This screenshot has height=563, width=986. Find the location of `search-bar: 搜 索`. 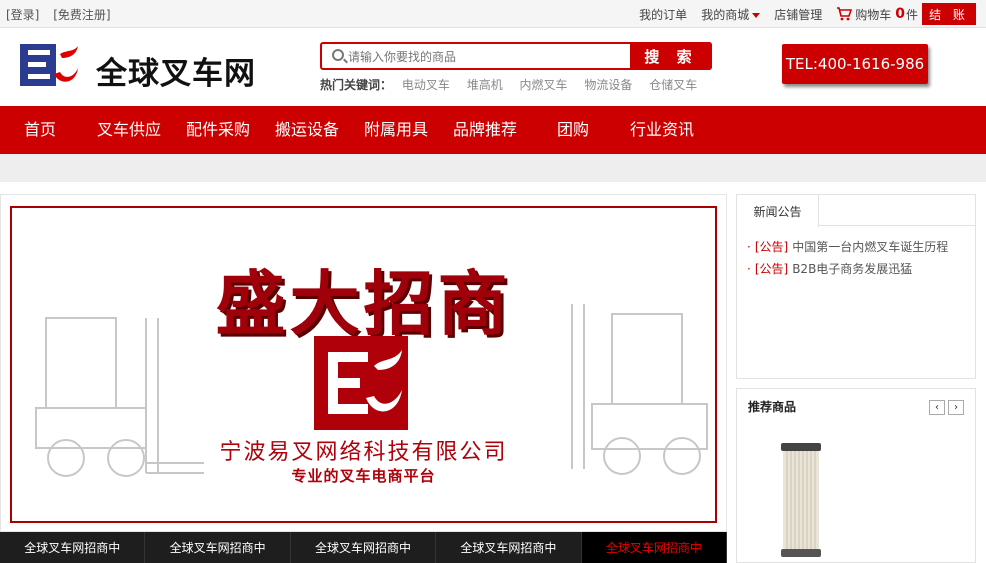

search-bar: 搜 索 is located at coordinates (516, 56).